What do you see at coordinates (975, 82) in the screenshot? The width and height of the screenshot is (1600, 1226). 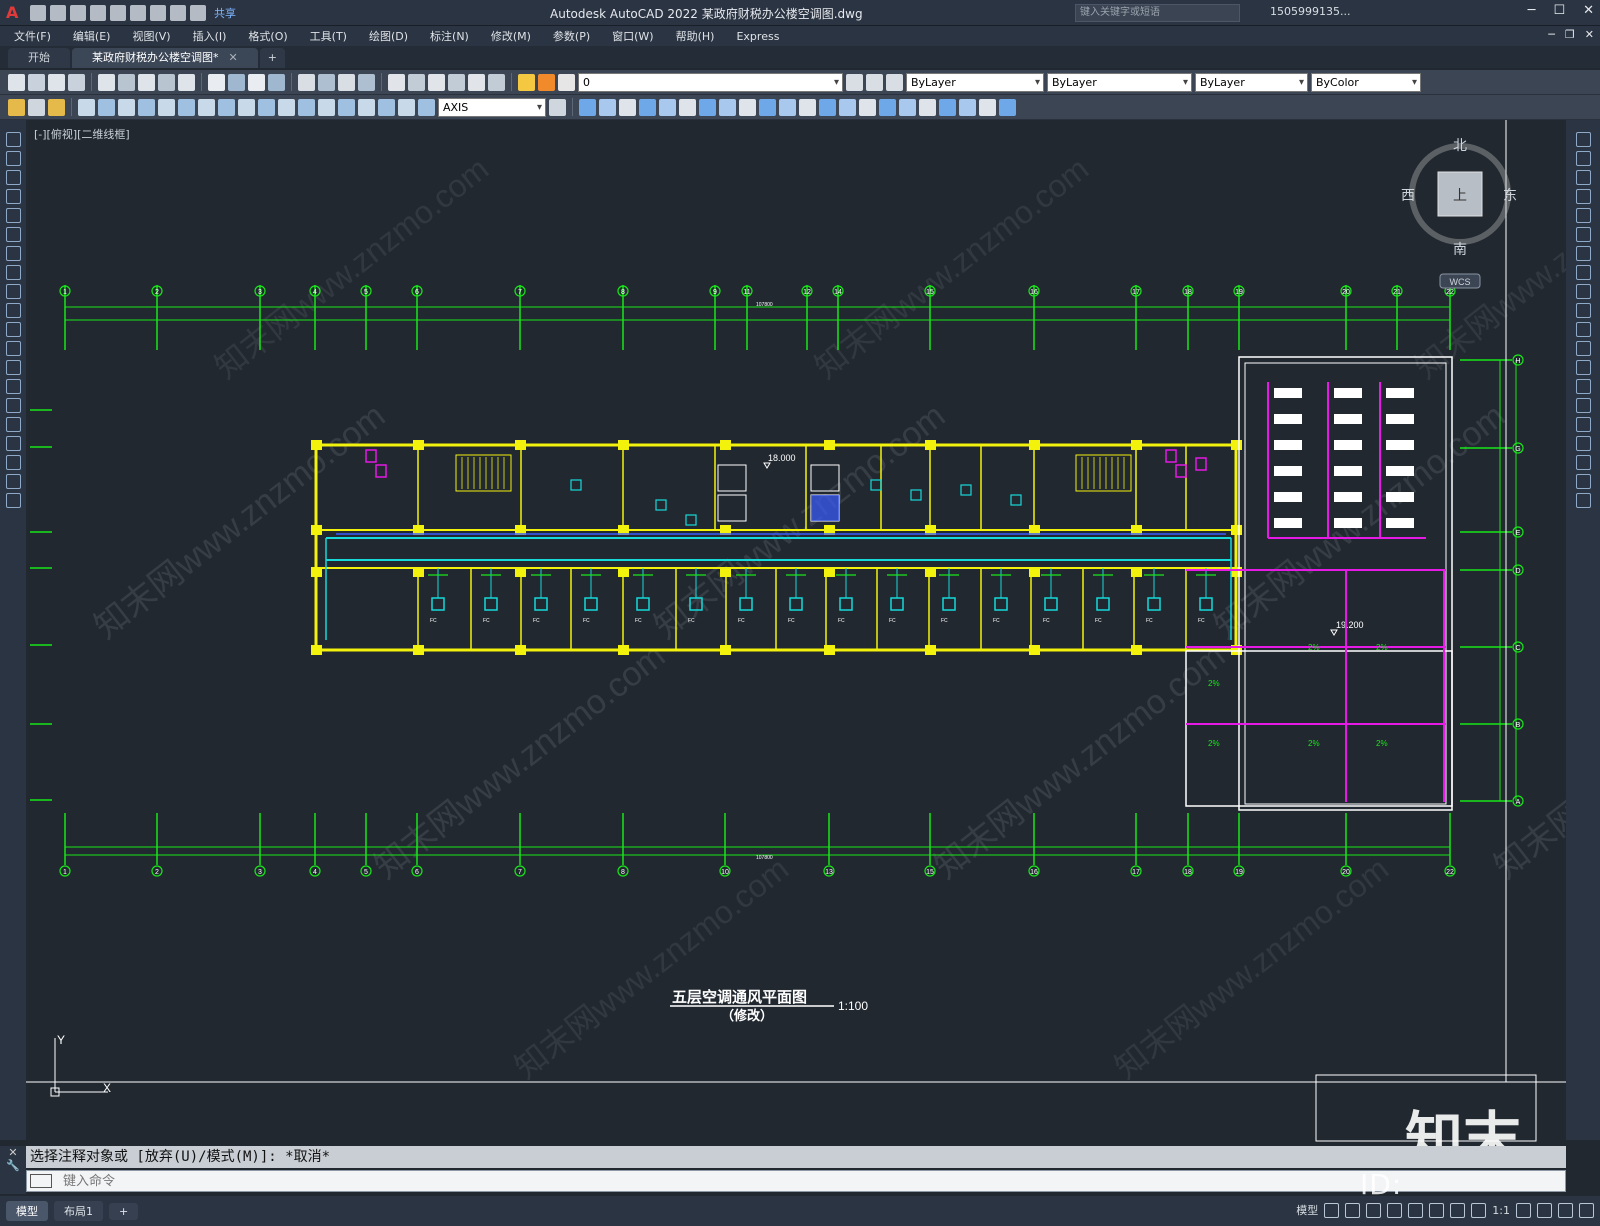 I see `color-dropdown: ByLayer` at bounding box center [975, 82].